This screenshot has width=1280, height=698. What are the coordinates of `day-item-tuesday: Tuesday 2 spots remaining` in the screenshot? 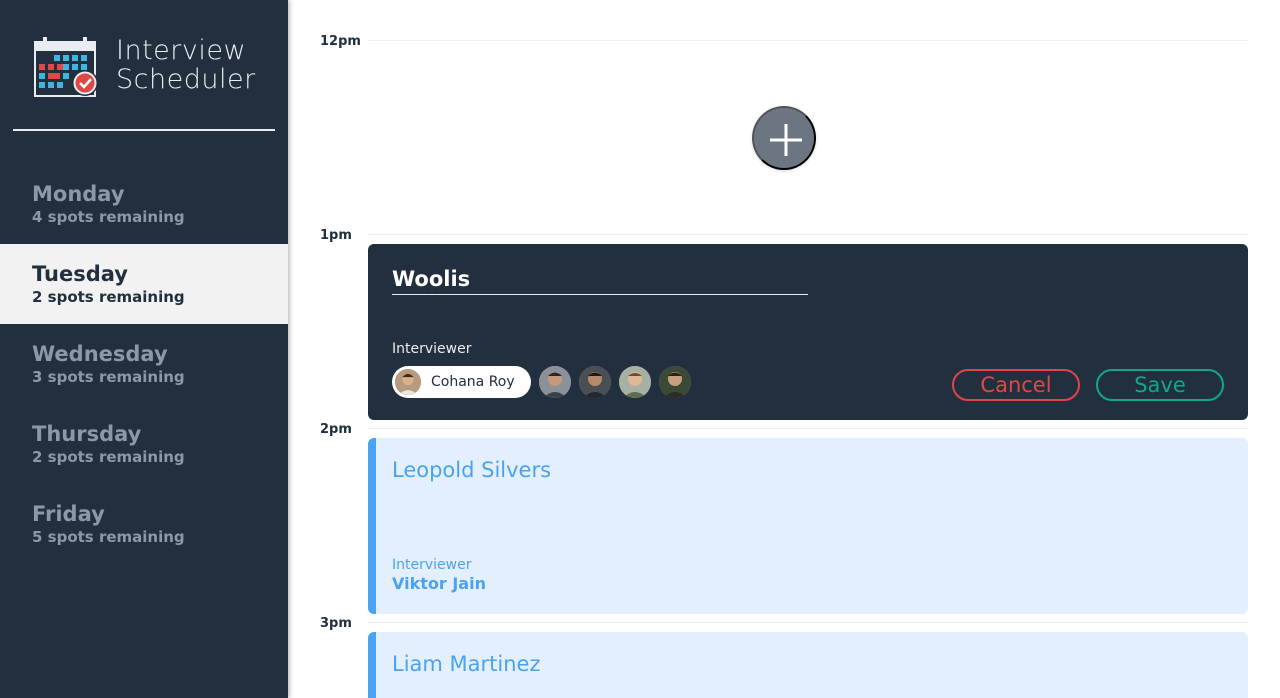 It's located at (144, 284).